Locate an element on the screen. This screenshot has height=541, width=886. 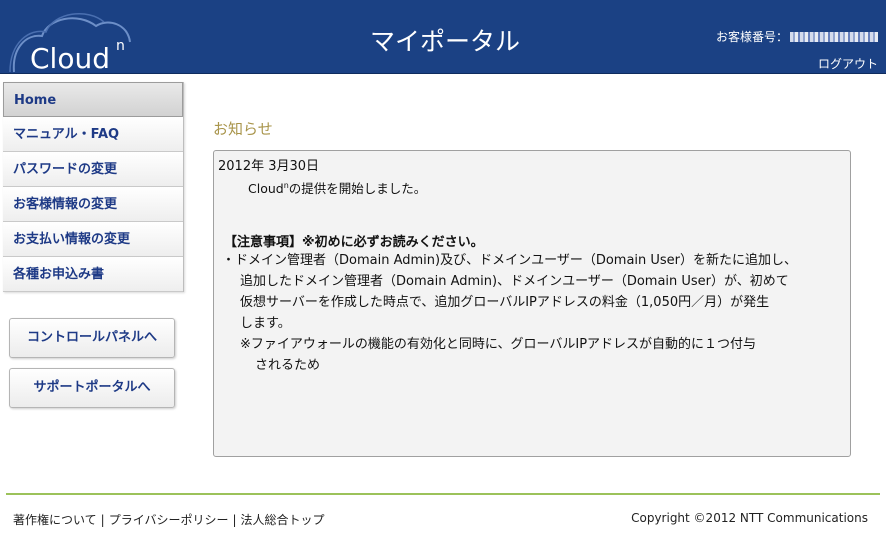
notice-message-product: Cloud is located at coordinates (266, 188).